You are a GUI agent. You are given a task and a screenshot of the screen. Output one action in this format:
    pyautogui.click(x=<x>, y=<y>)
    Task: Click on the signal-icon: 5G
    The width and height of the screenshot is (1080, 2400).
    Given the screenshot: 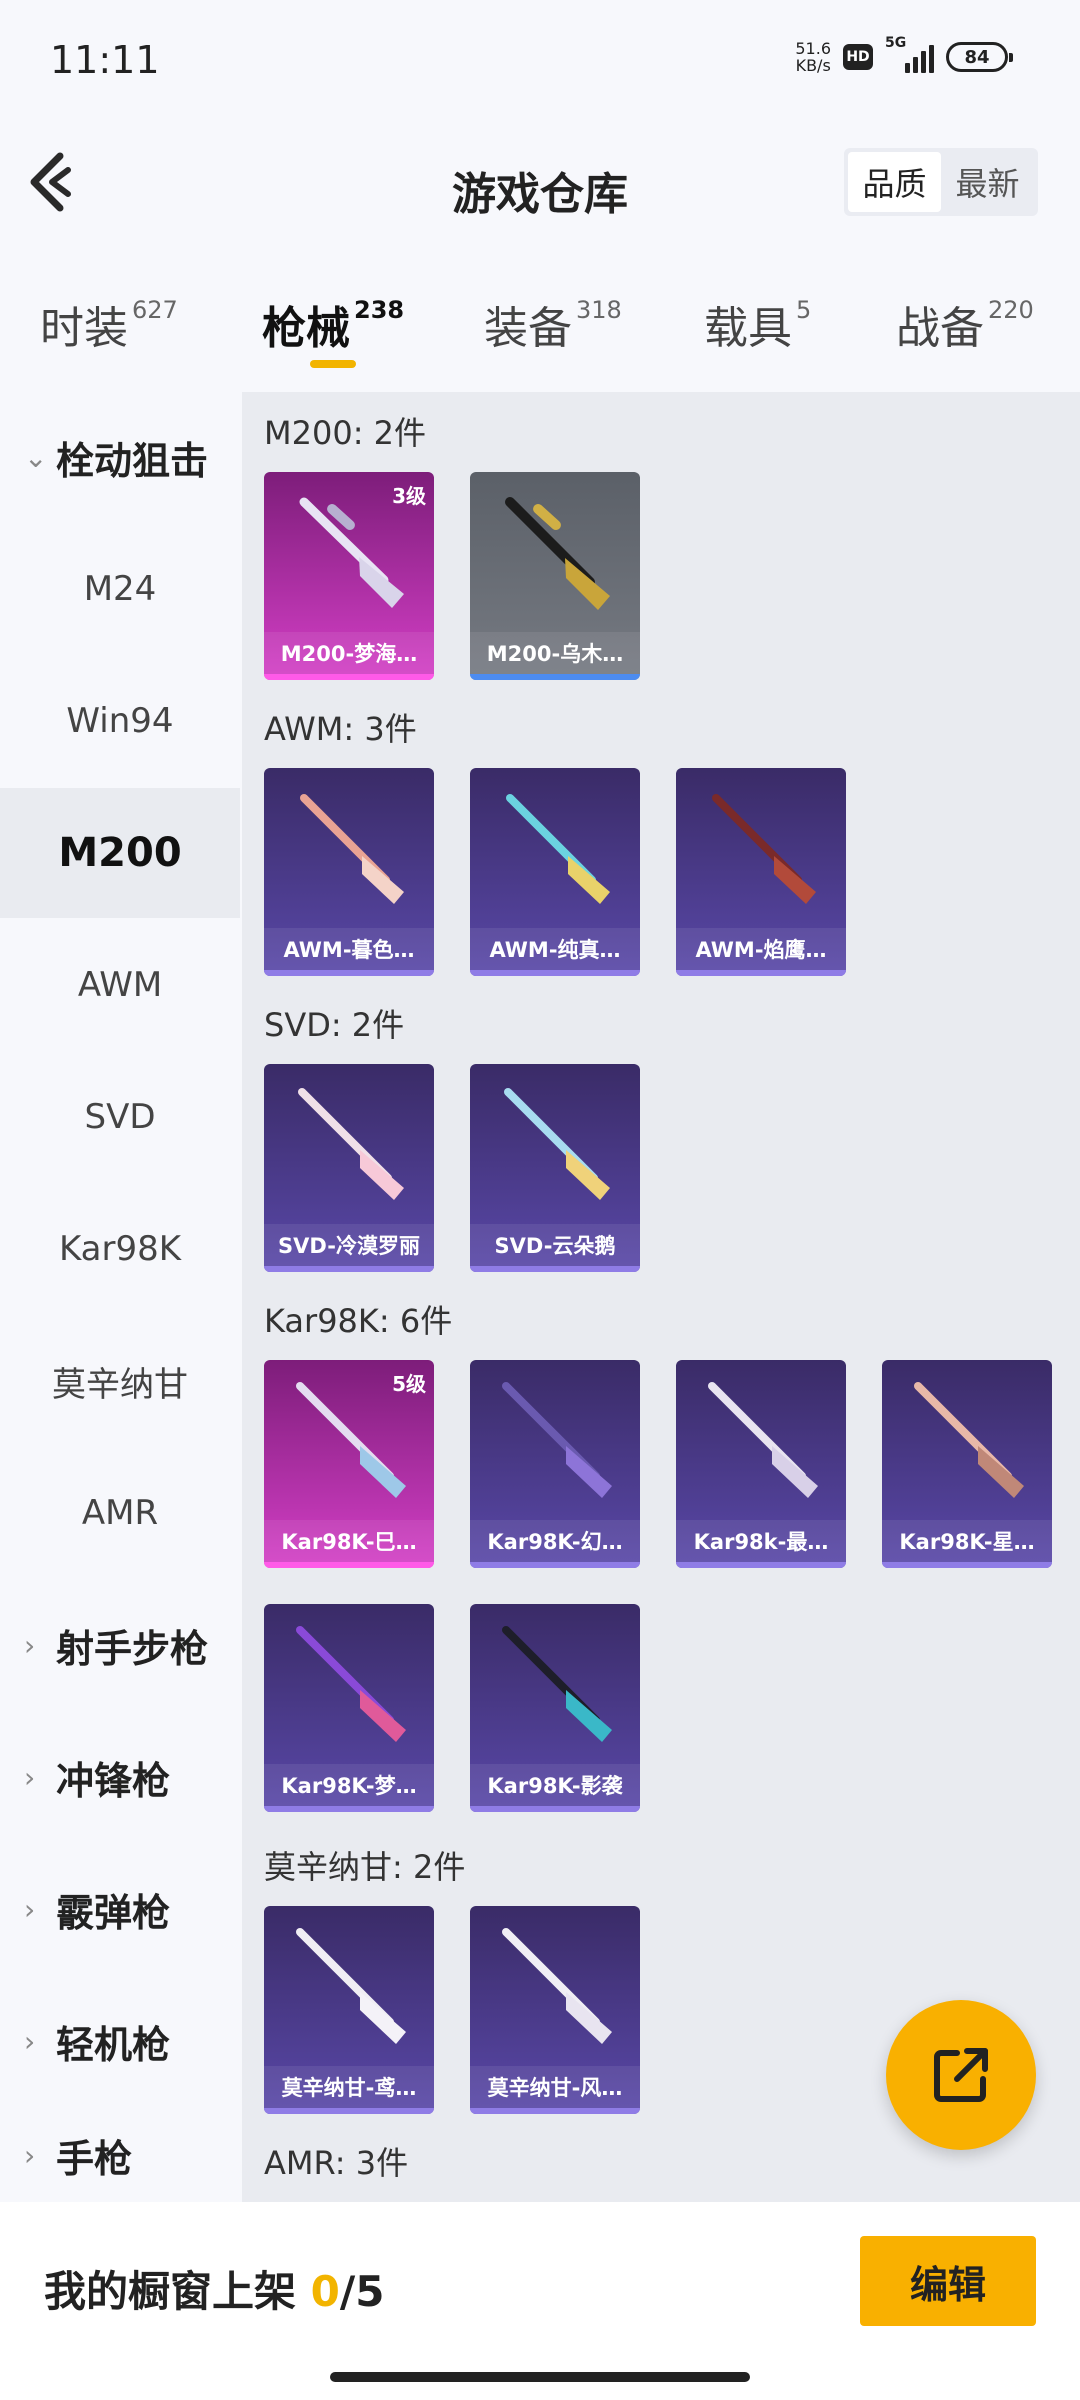 What is the action you would take?
    pyautogui.click(x=909, y=54)
    